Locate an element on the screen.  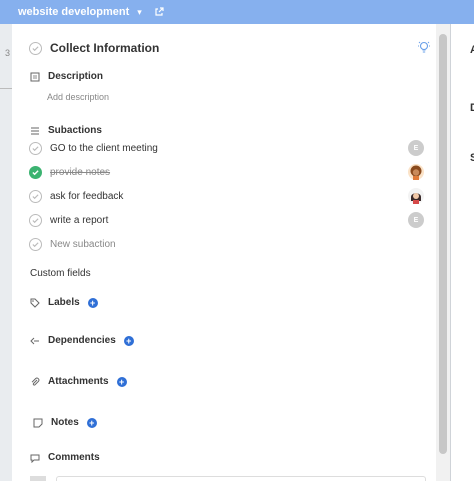
labels-field: Labels + is located at coordinates (64, 302).